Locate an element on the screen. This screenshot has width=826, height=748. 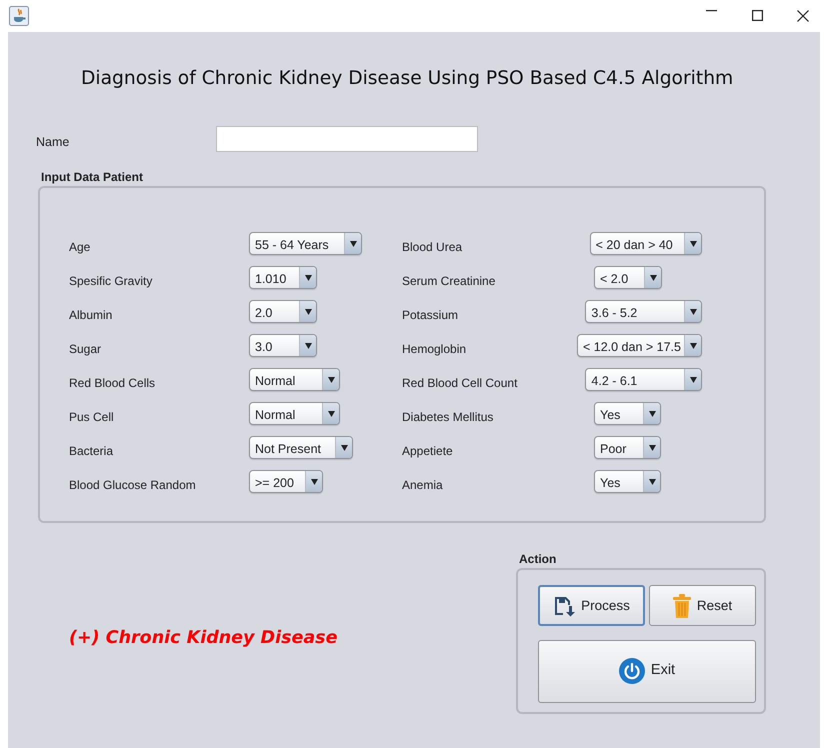
reset-button: Reset is located at coordinates (702, 605).